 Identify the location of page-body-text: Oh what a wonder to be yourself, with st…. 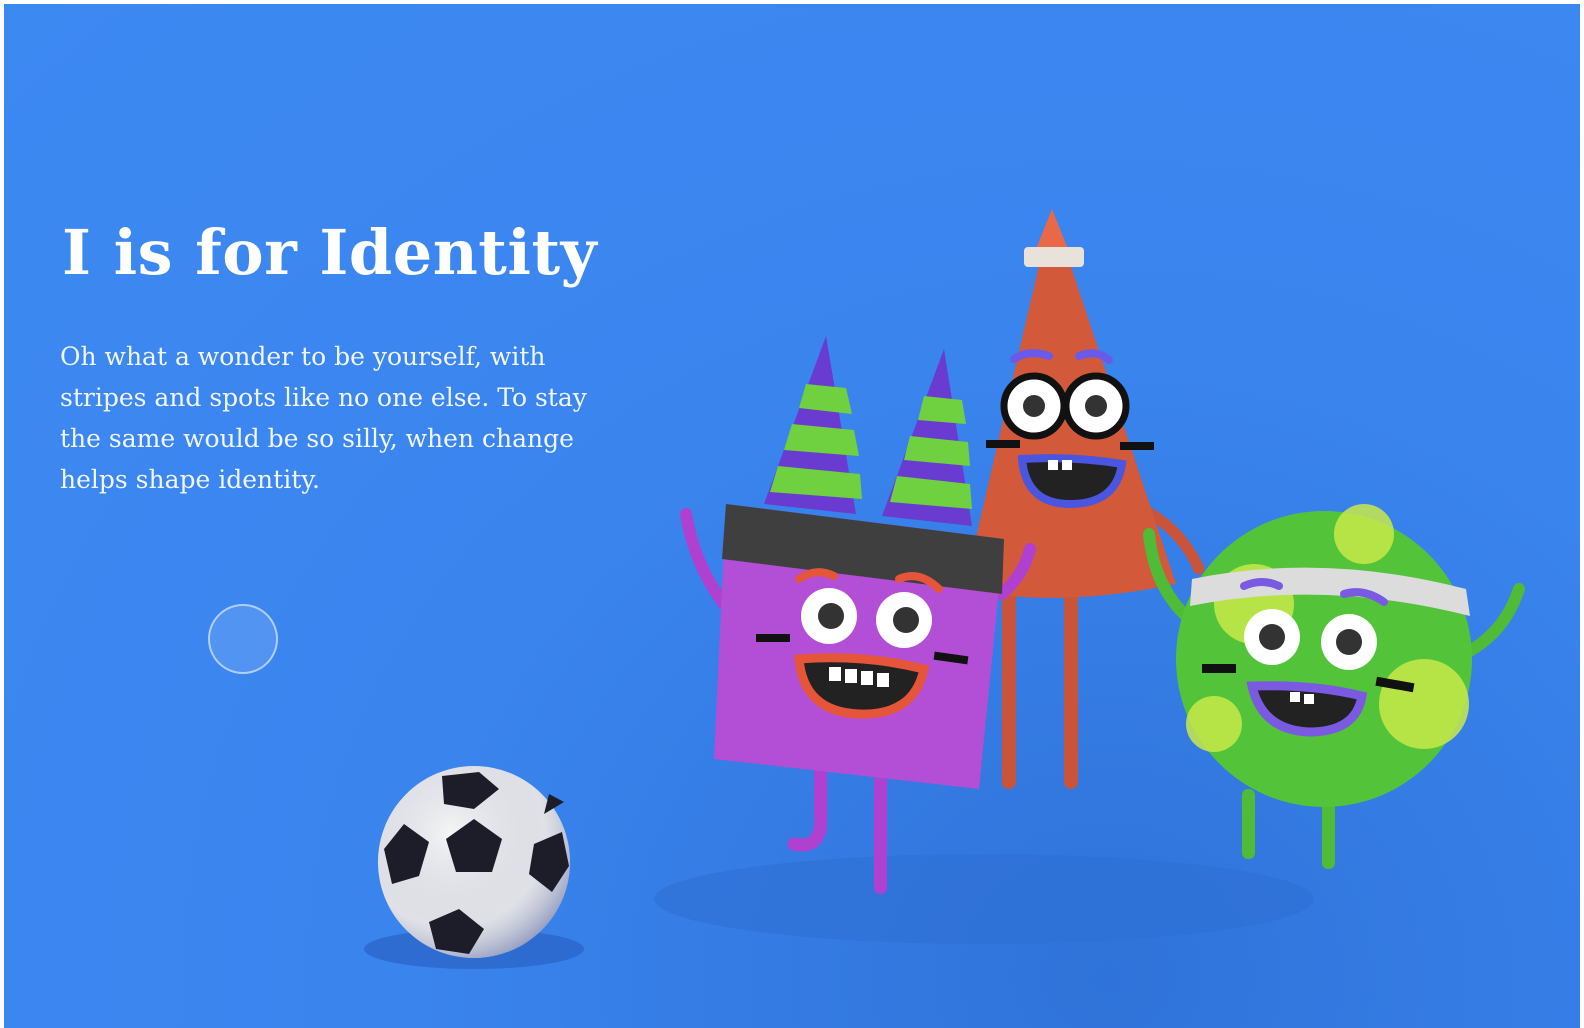
(323, 418).